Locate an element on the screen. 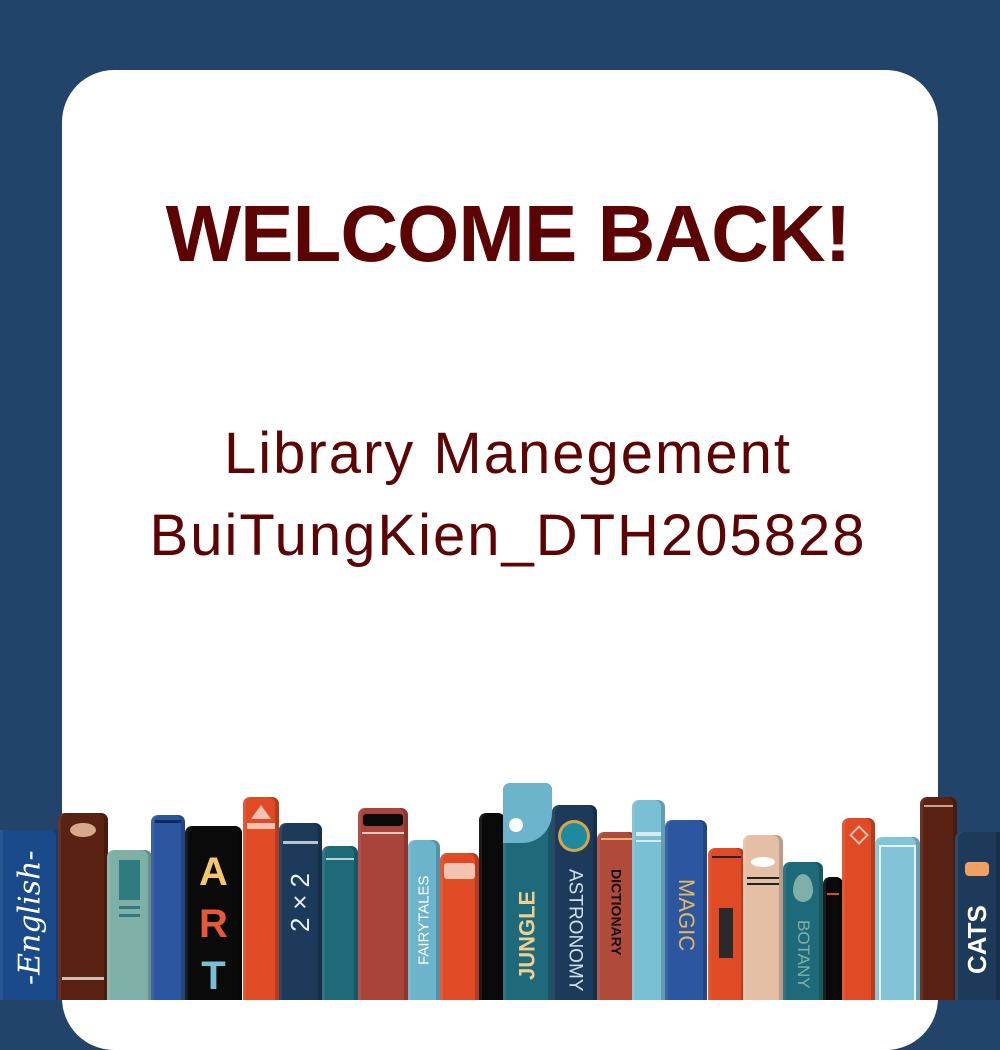 Image resolution: width=1000 pixels, height=1050 pixels. spine-letter: A is located at coordinates (213, 872).